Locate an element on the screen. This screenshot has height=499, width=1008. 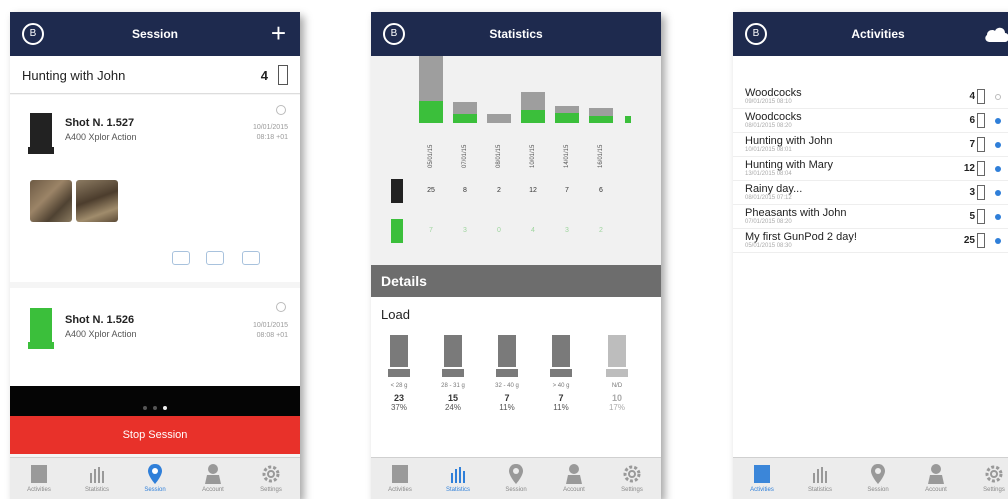
load-column: > 40 g 7 11% is located at coordinates (561, 373).